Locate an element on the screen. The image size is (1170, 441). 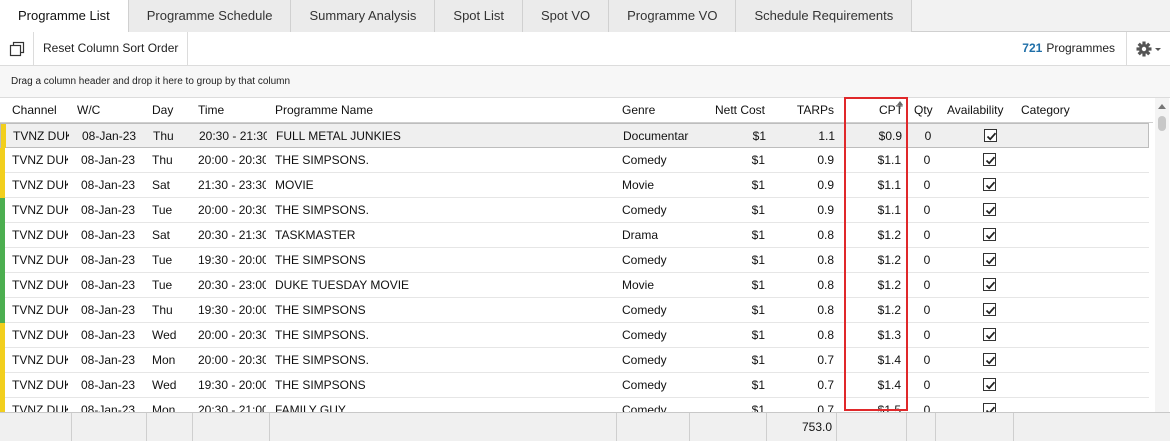
reset-column-sort-button: Reset Column Sort Order is located at coordinates (111, 48).